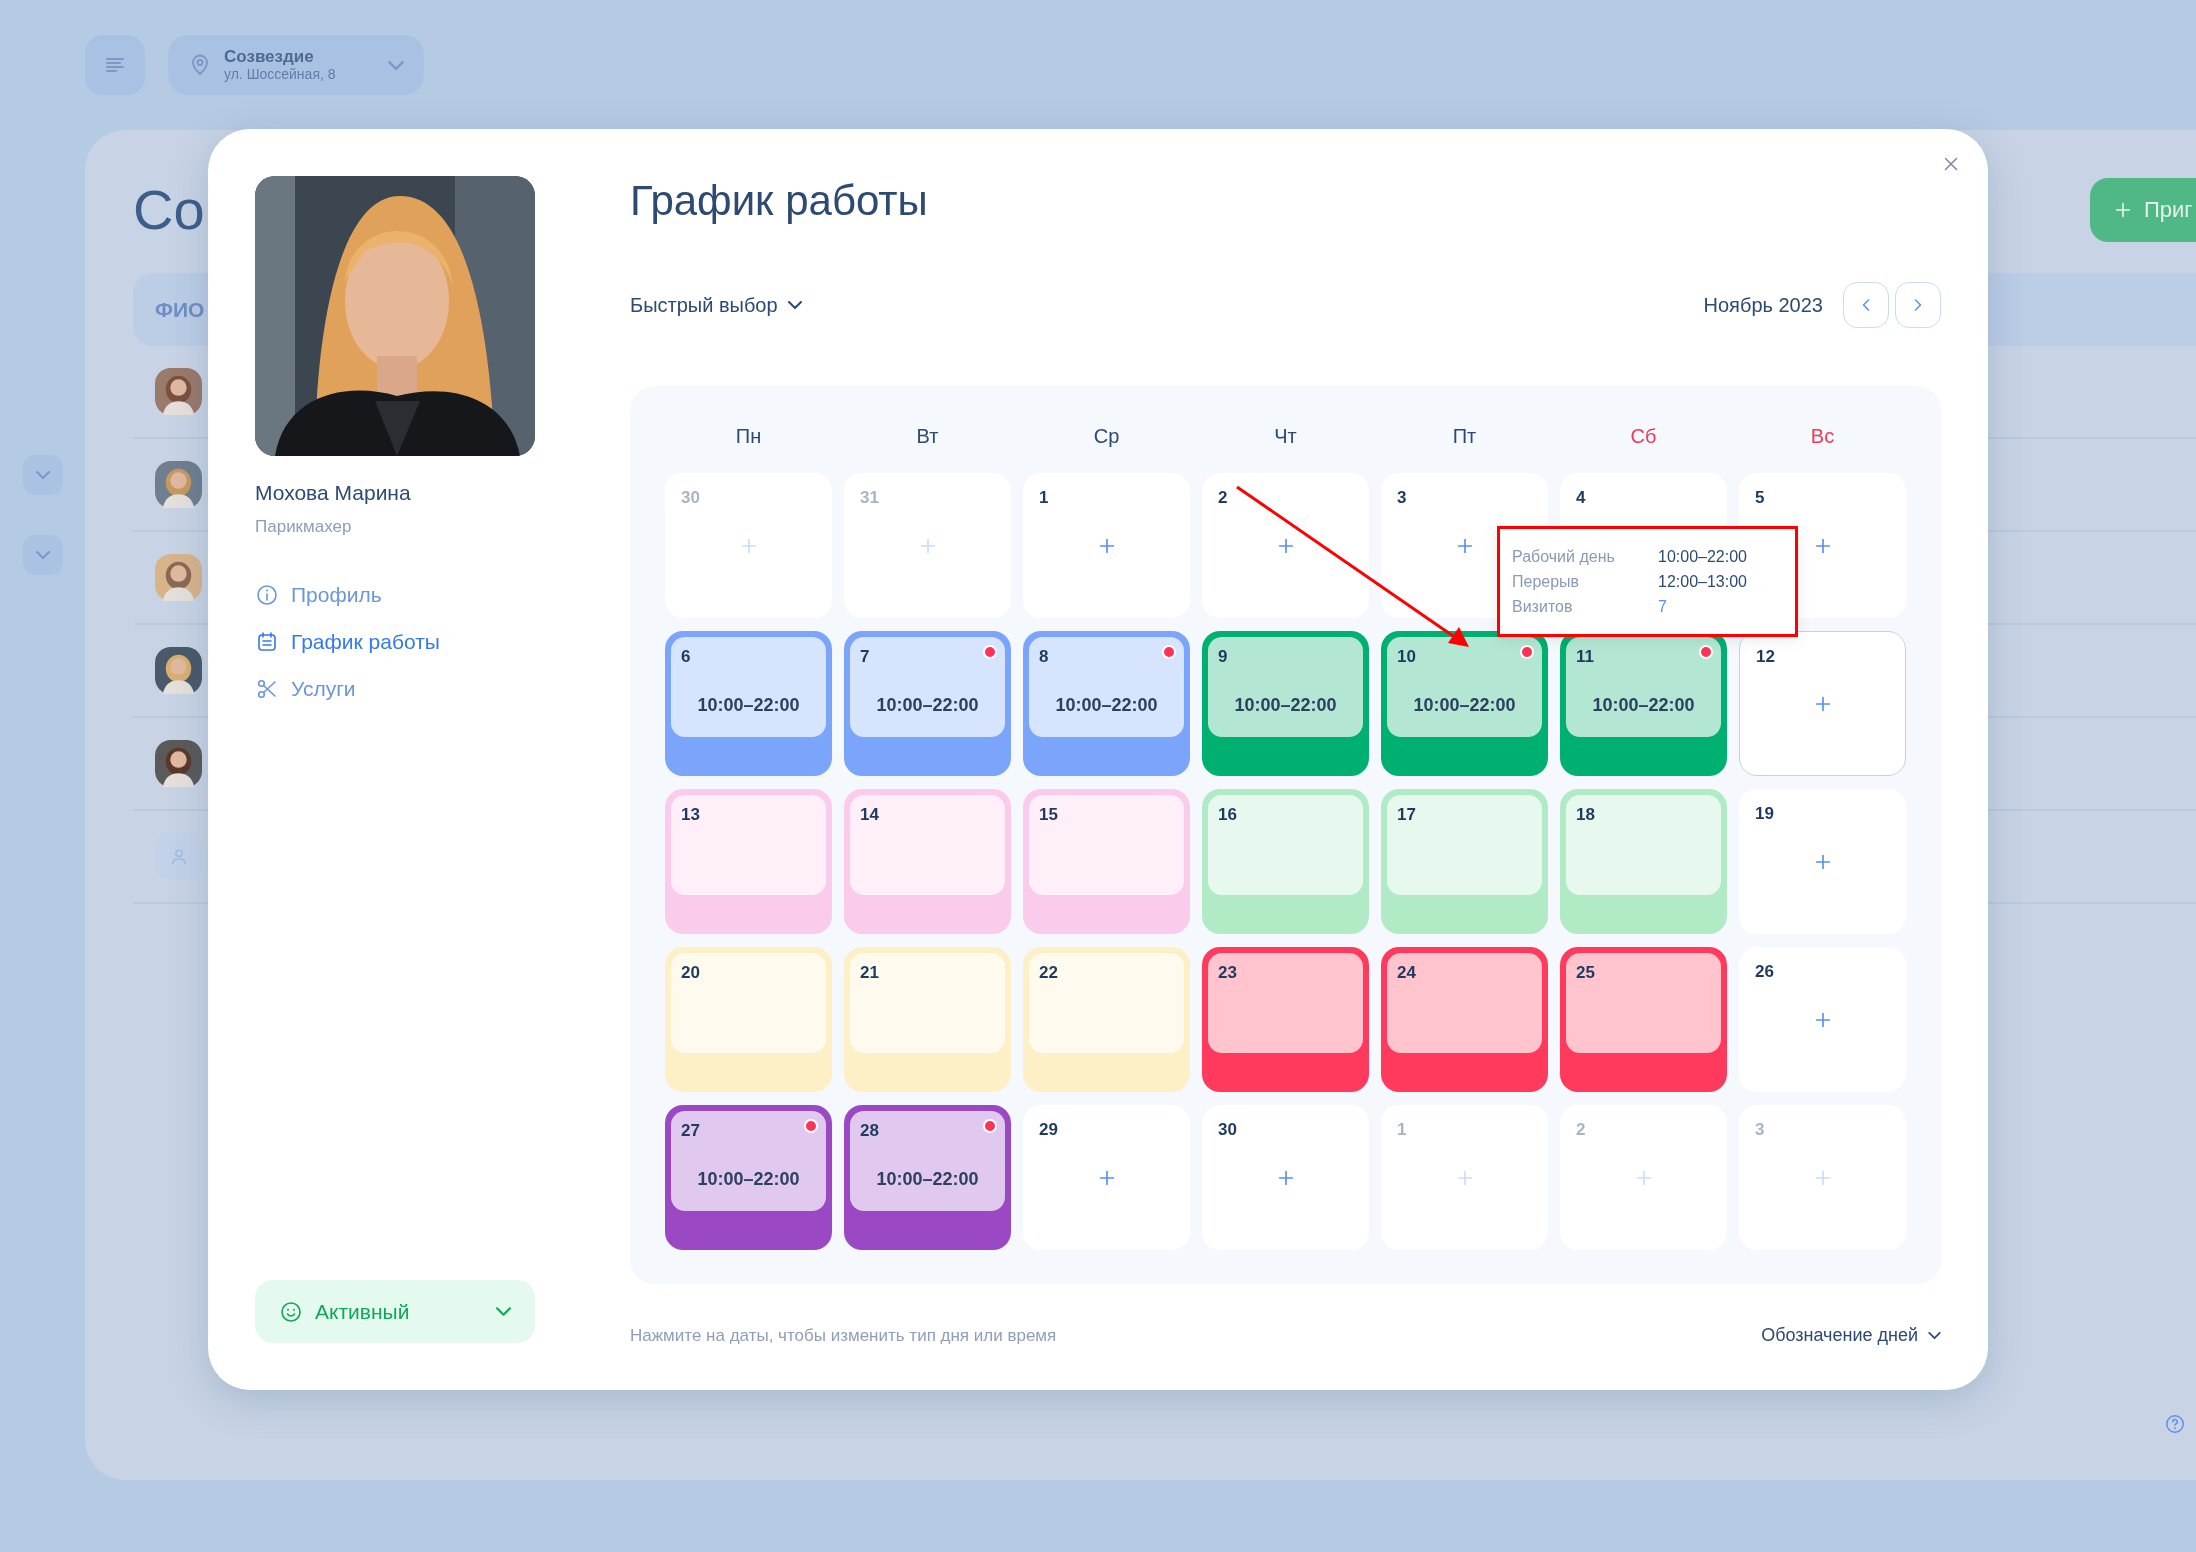  Describe the element at coordinates (865, 657) in the screenshot. I see `day-number: 7` at that location.